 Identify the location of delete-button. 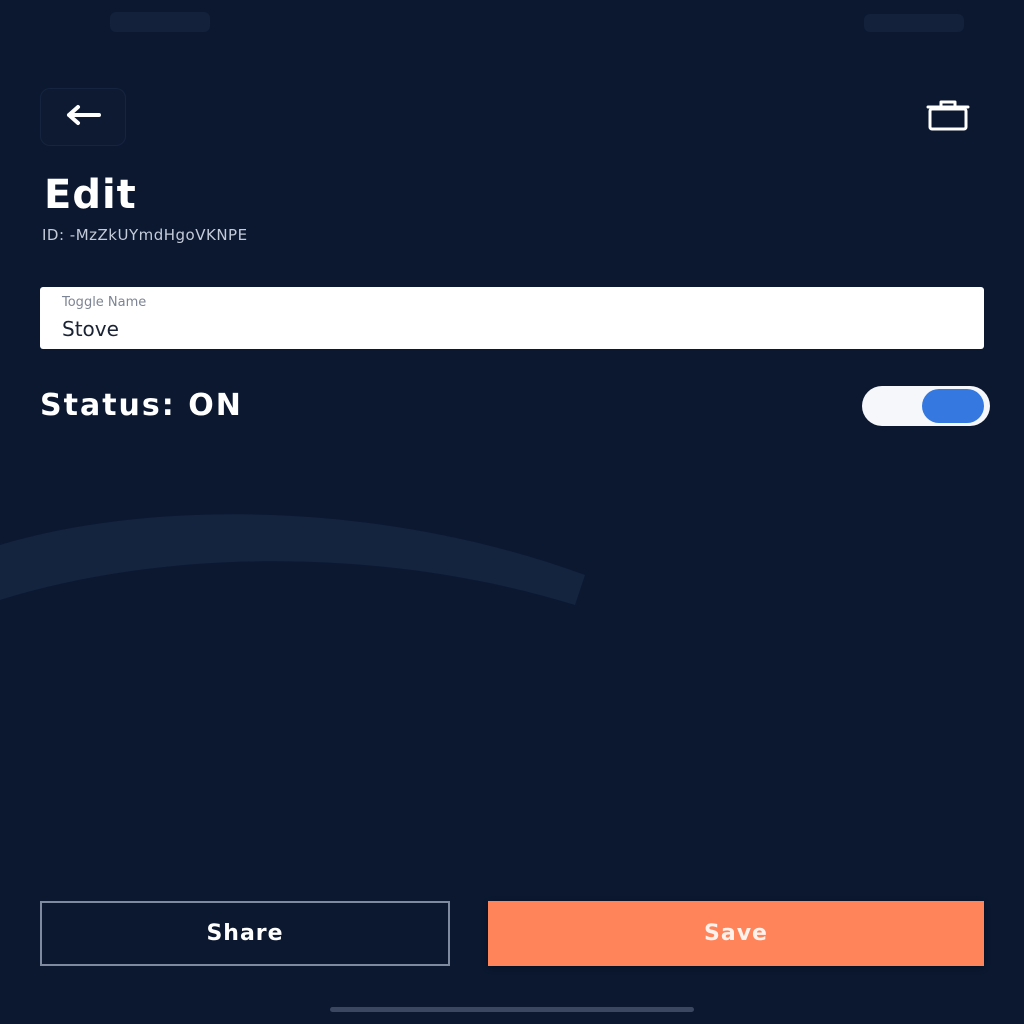
(948, 118).